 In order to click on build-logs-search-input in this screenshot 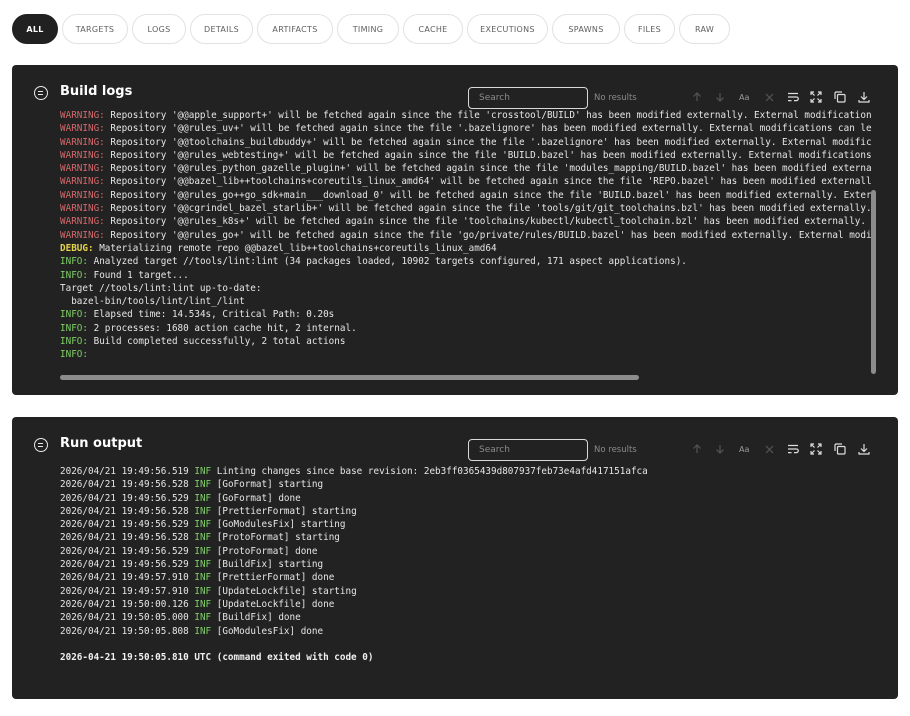, I will do `click(528, 98)`.